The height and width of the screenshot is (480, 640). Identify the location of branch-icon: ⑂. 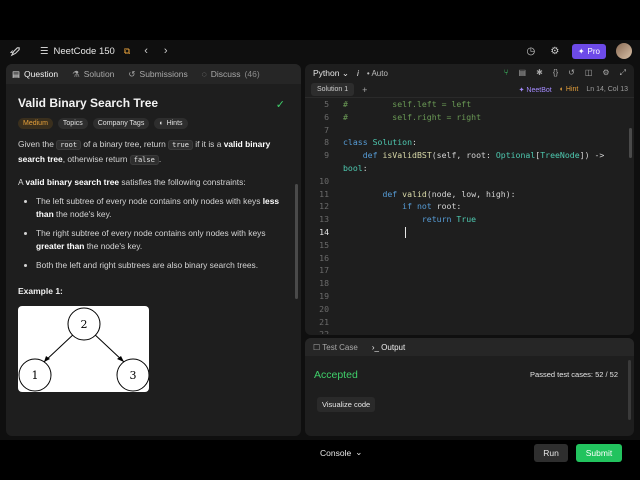
(506, 73).